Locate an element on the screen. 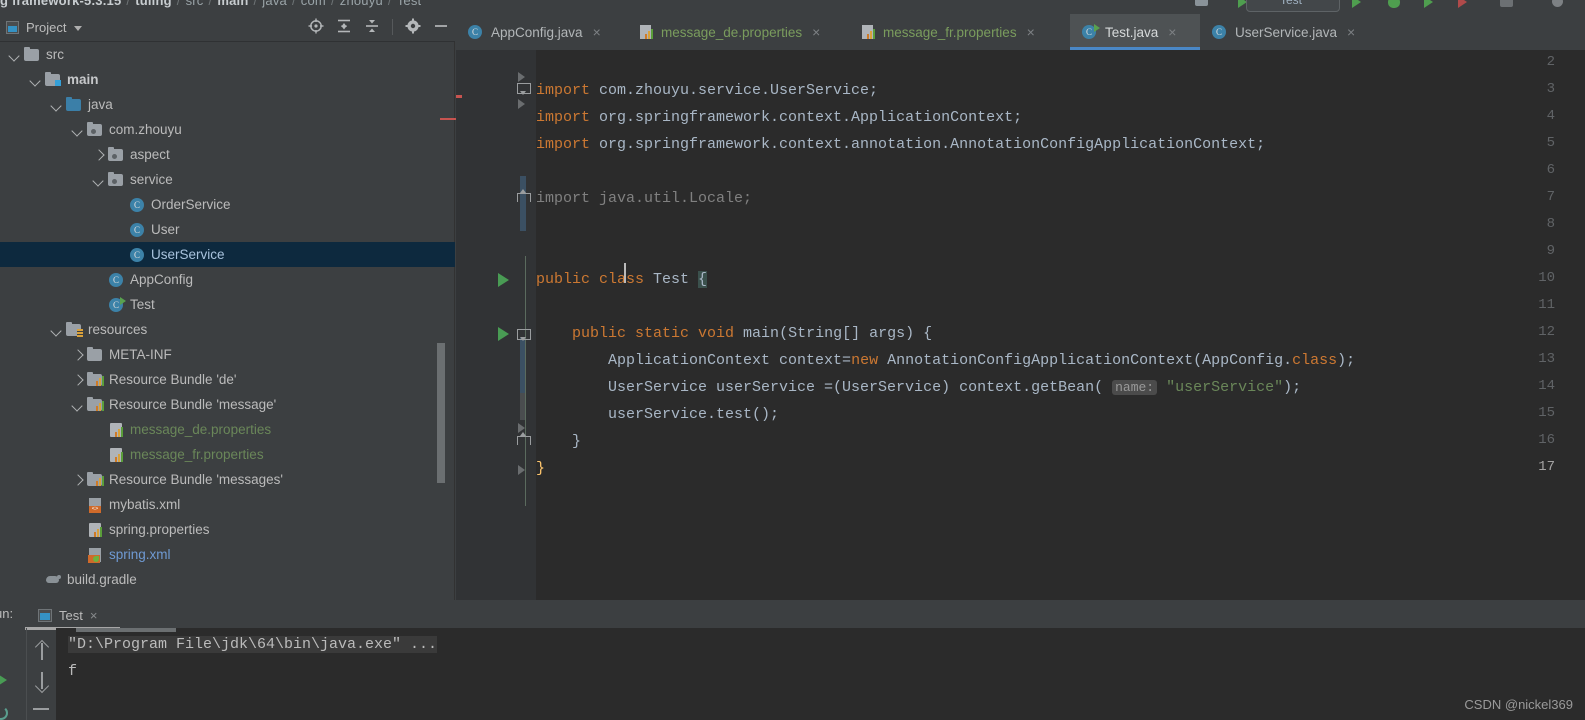  tree-item-resource-bundle-message: Resource Bundle 'message' is located at coordinates (227, 404).